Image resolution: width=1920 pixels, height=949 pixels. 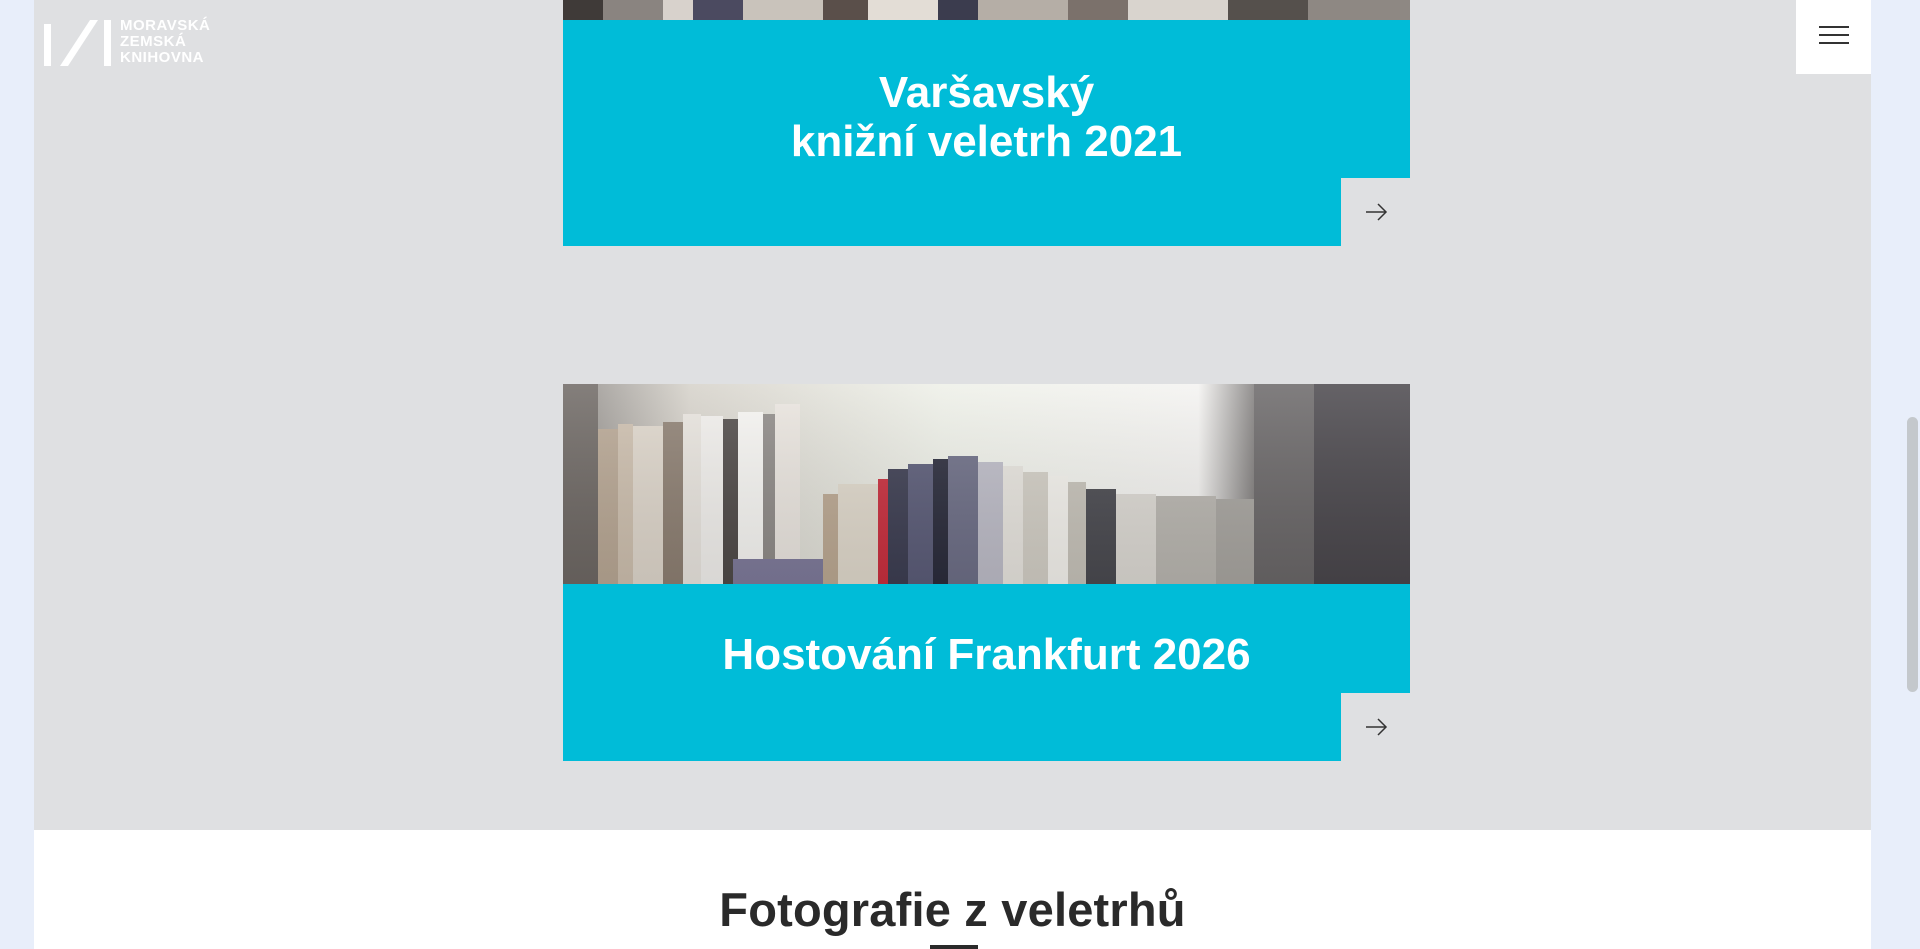 I want to click on scrollbar-thumb, so click(x=1912, y=554).